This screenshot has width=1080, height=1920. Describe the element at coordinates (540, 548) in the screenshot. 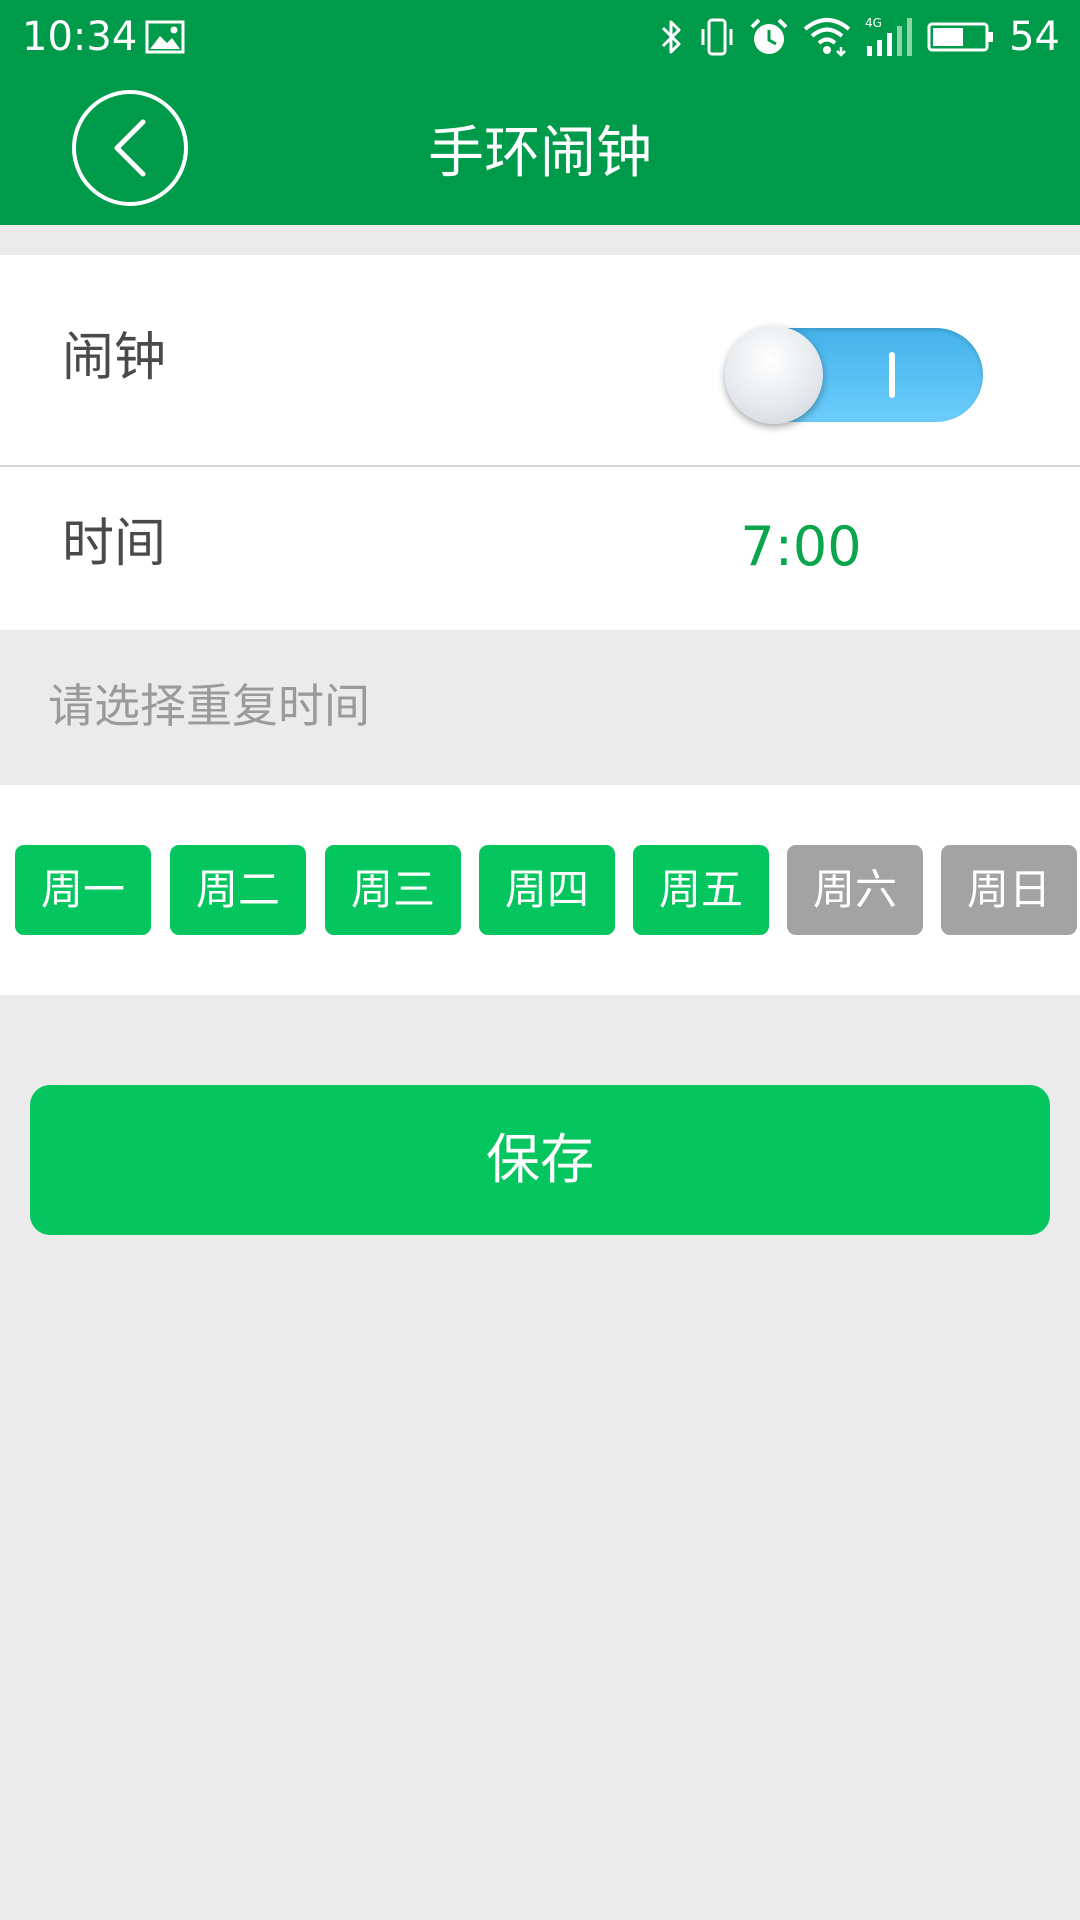

I see `time-row: 时间 7:00` at that location.